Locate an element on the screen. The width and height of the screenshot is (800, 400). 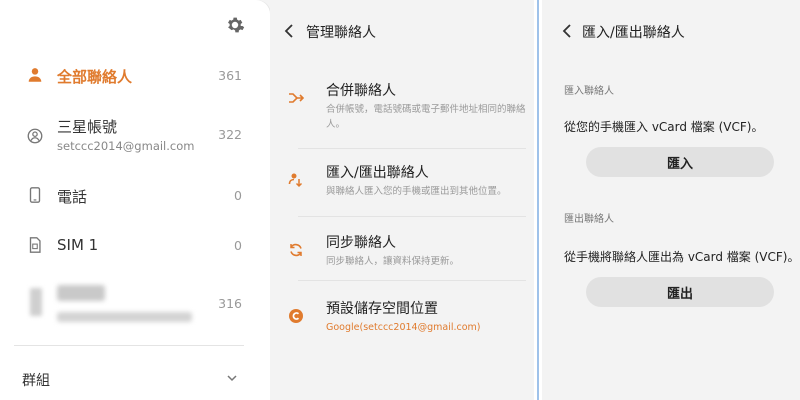
storage-location-icon is located at coordinates (296, 316).